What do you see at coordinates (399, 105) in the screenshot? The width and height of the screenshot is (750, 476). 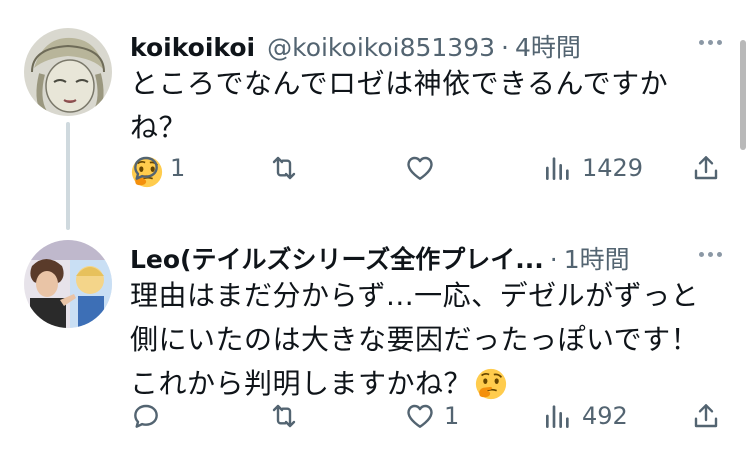 I see `tweet-text-line: ところでなんでロゼは神依できるんですかね？` at bounding box center [399, 105].